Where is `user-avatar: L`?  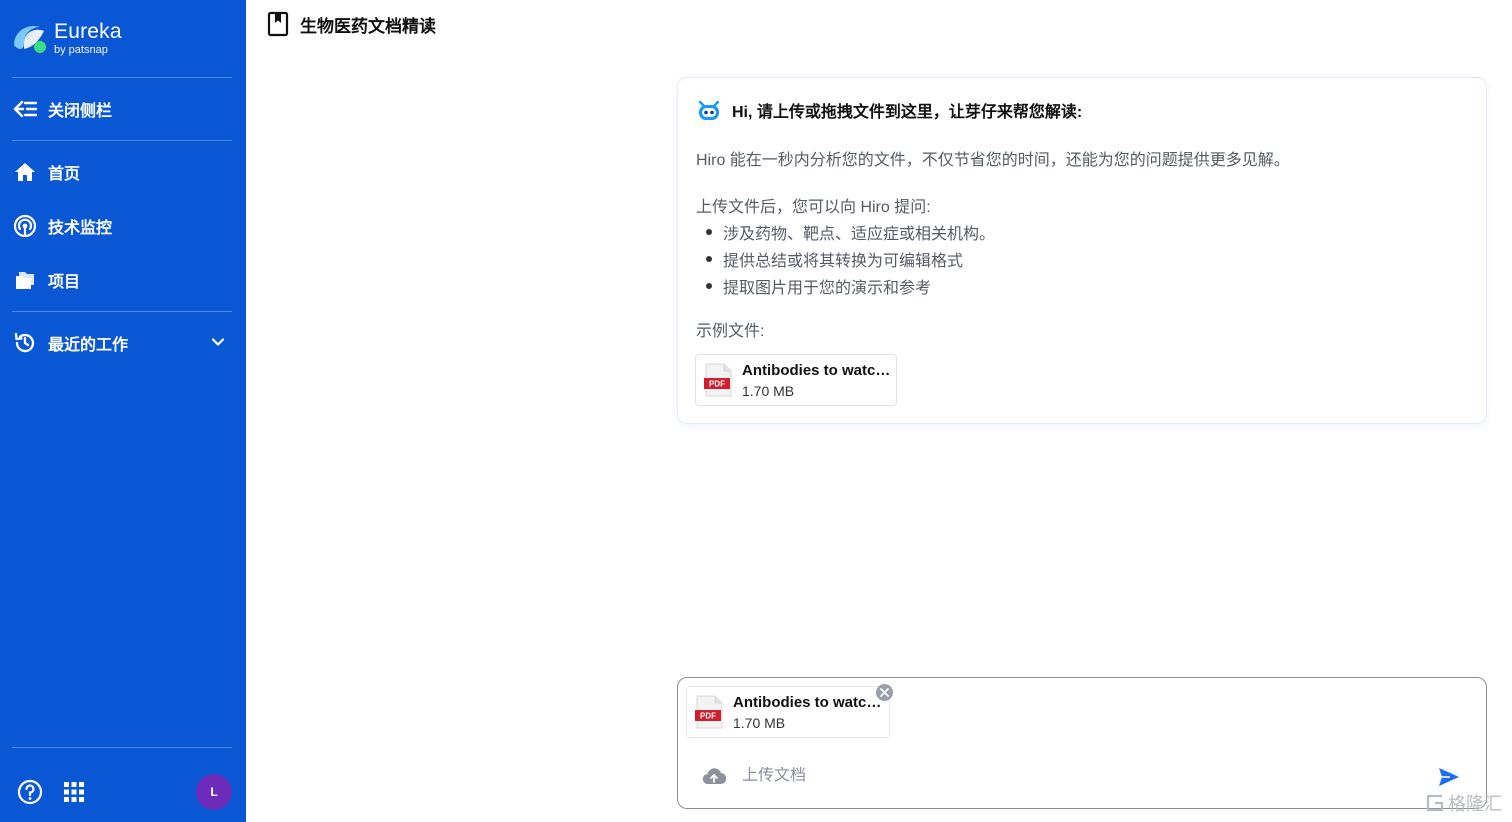 user-avatar: L is located at coordinates (214, 792).